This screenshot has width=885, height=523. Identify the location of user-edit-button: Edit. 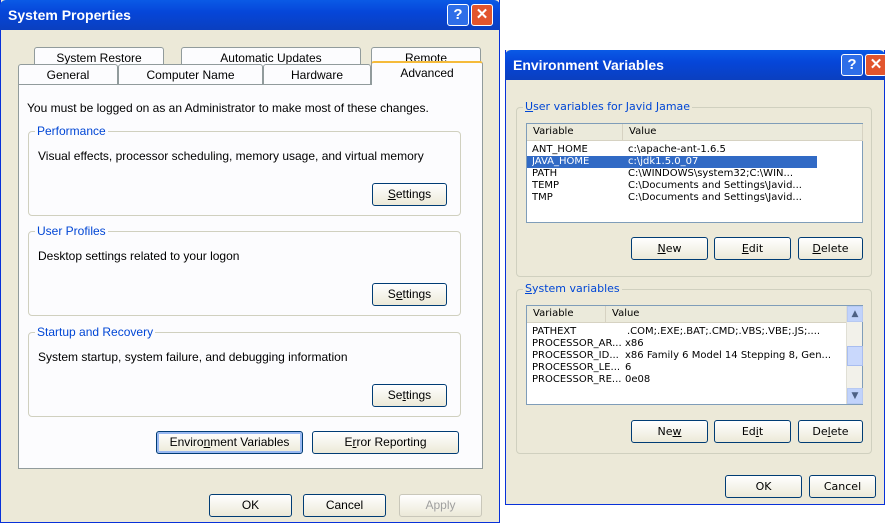
(752, 248).